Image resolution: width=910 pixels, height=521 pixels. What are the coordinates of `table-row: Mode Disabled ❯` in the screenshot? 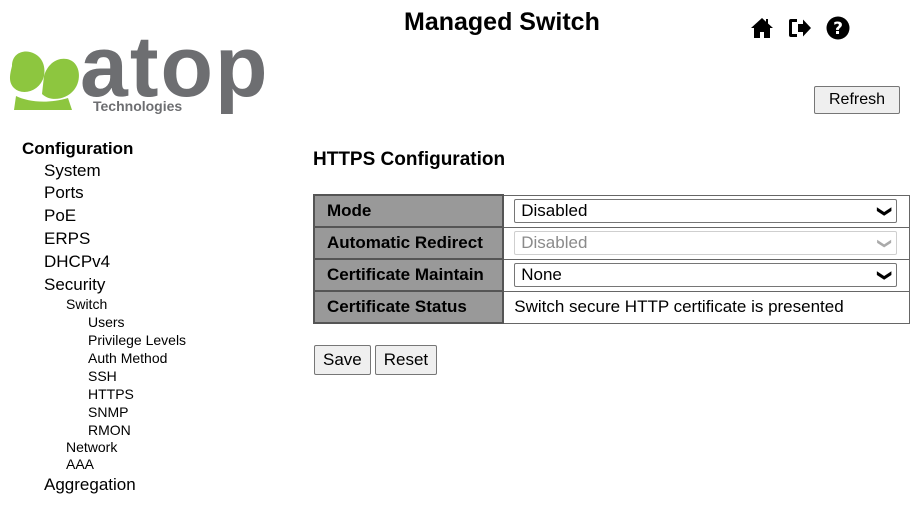 It's located at (611, 211).